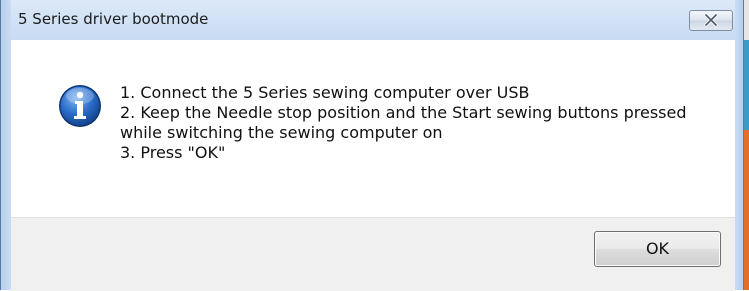  What do you see at coordinates (281, 132) in the screenshot?
I see `message-line: while switching the sewing computer on` at bounding box center [281, 132].